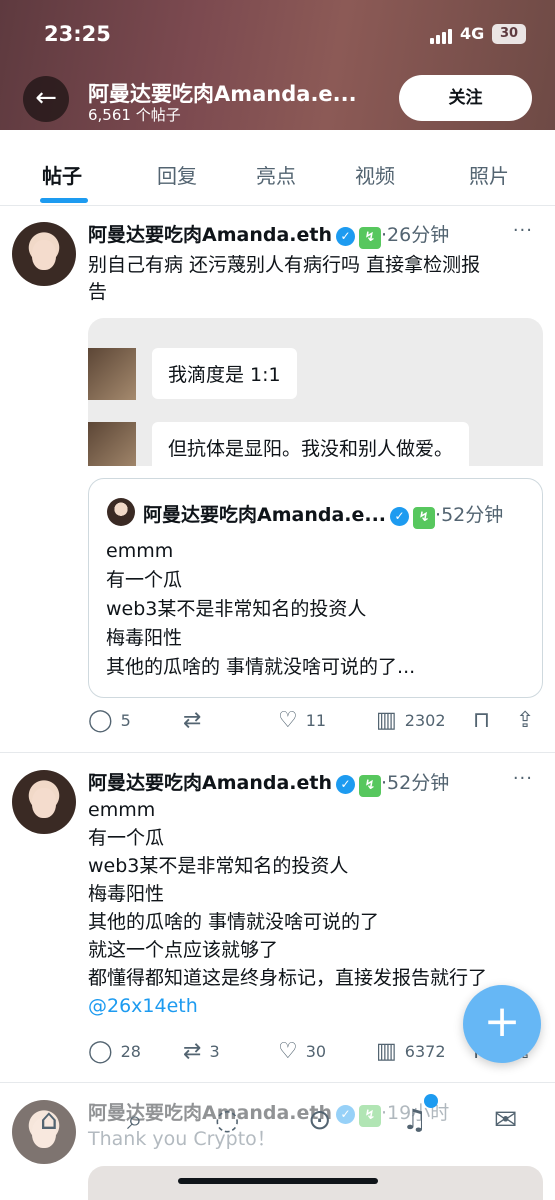 Image resolution: width=555 pixels, height=1200 pixels. I want to click on reply-button: ◯ 28, so click(114, 1051).